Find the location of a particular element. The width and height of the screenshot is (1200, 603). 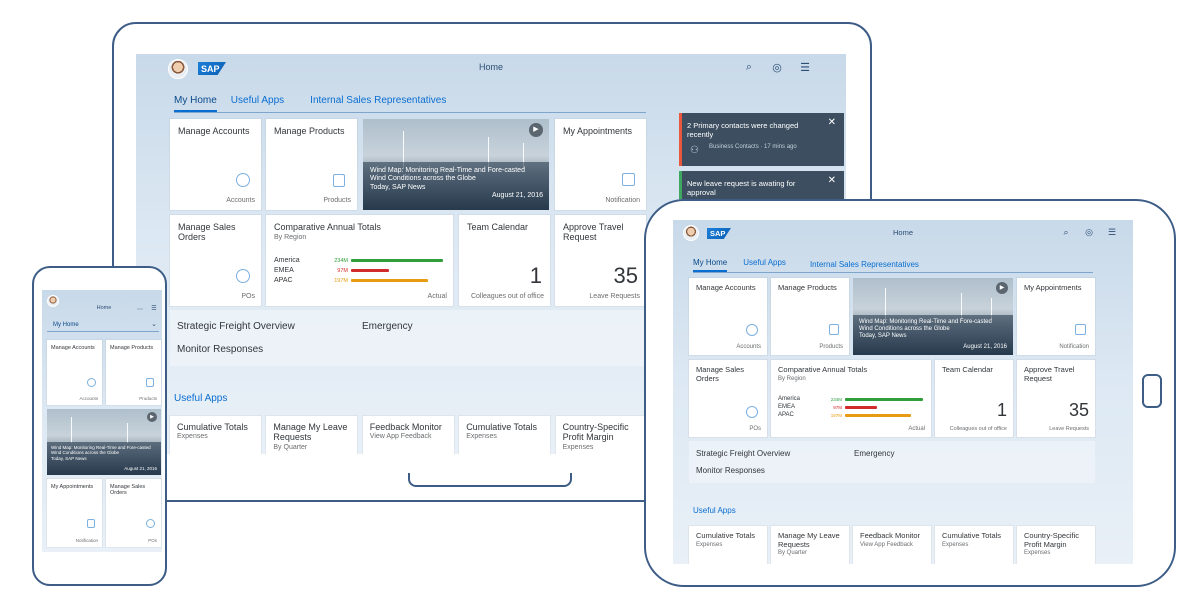

tile-title: Manage Accounts is located at coordinates (726, 287).